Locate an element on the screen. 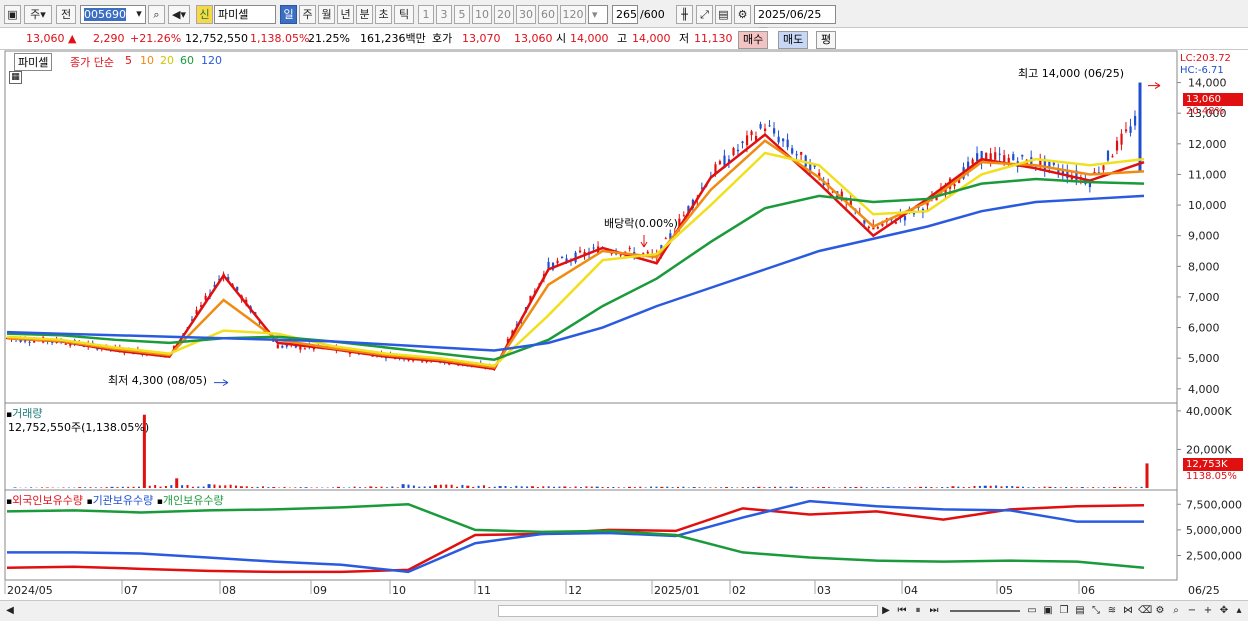  compare-icon: ▤ is located at coordinates (1080, 610).